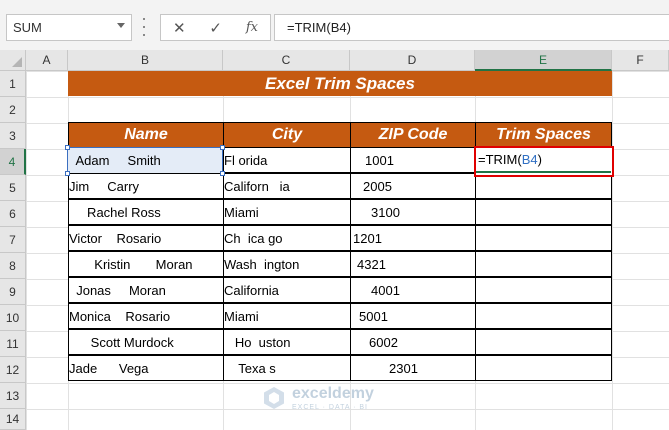 Image resolution: width=669 pixels, height=430 pixels. What do you see at coordinates (13, 162) in the screenshot?
I see `row-header-4: 4` at bounding box center [13, 162].